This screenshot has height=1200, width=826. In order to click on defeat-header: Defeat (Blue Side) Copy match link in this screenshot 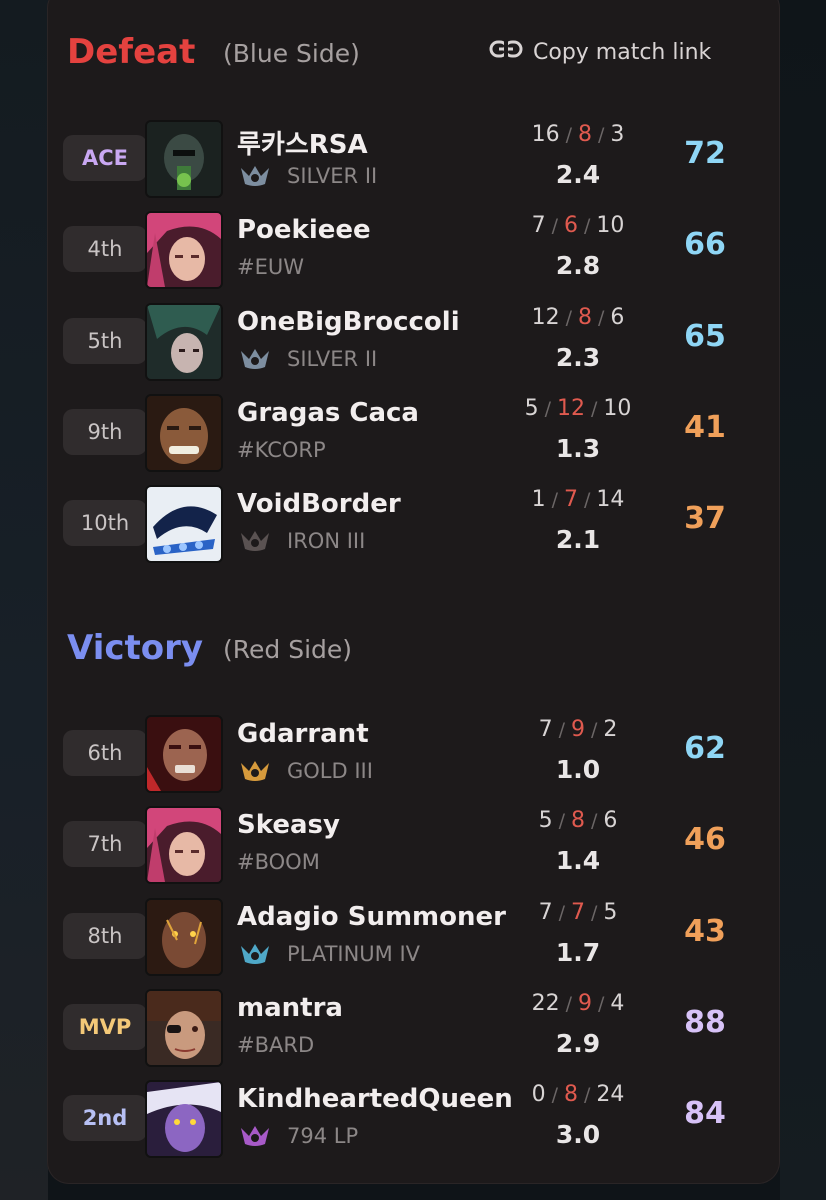, I will do `click(413, 52)`.